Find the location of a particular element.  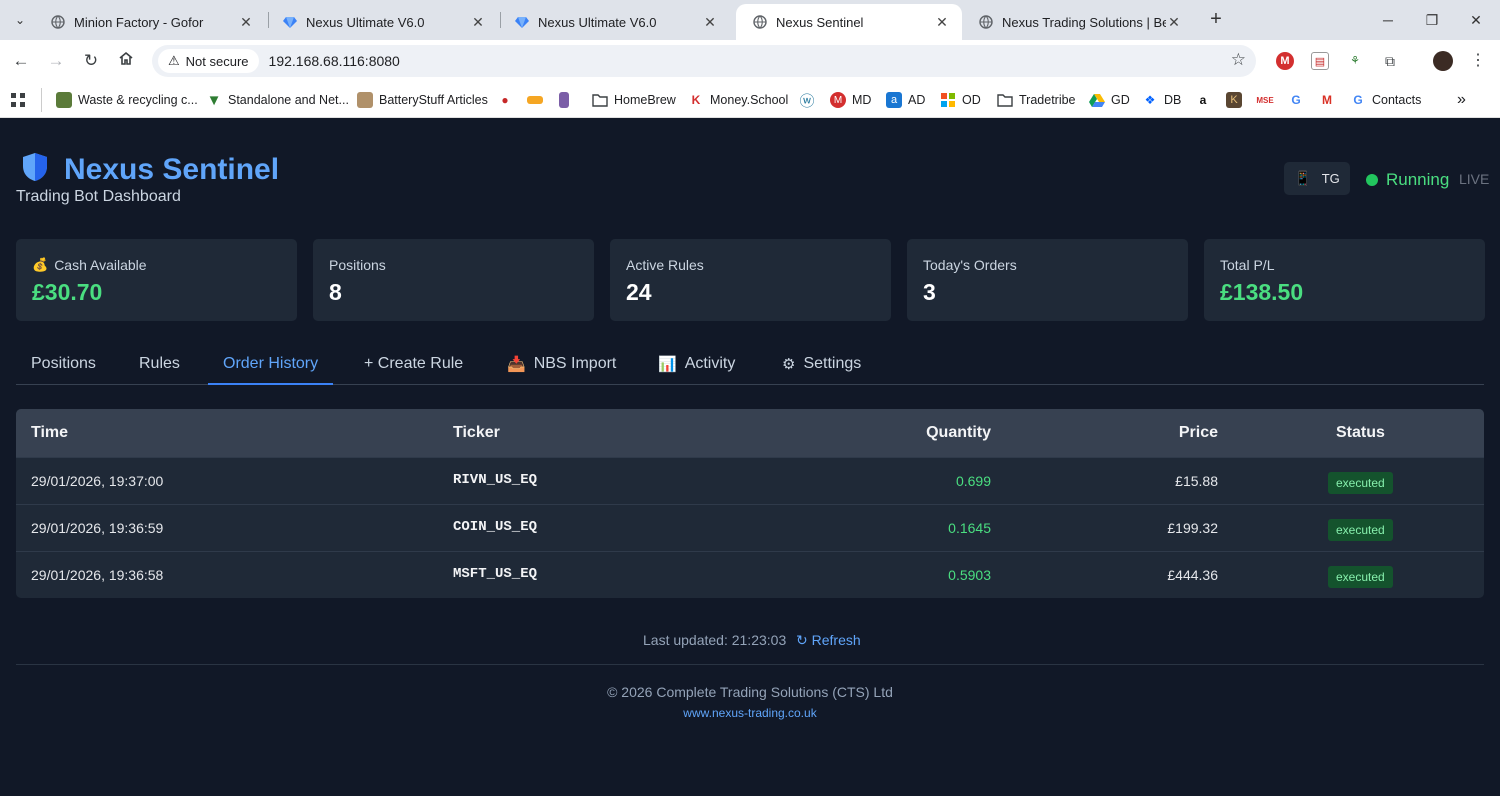

bookmark-item: M MD is located at coordinates (850, 100).